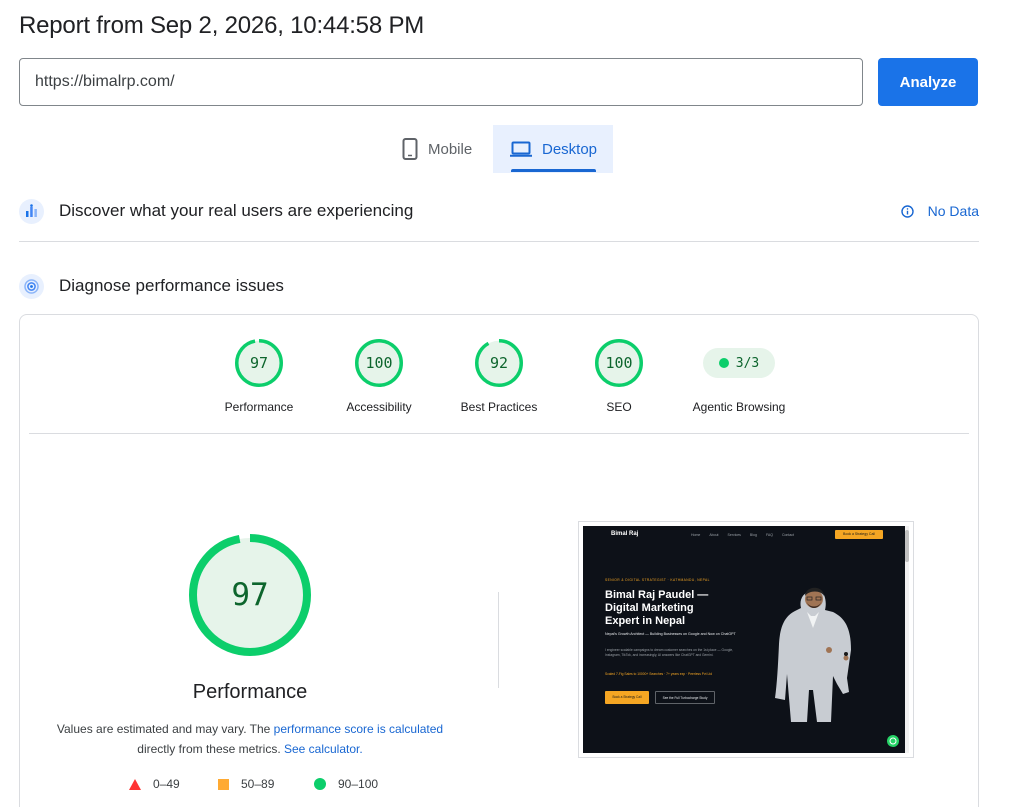  I want to click on site-headline-line: Bimal Raj Paudel —, so click(657, 595).